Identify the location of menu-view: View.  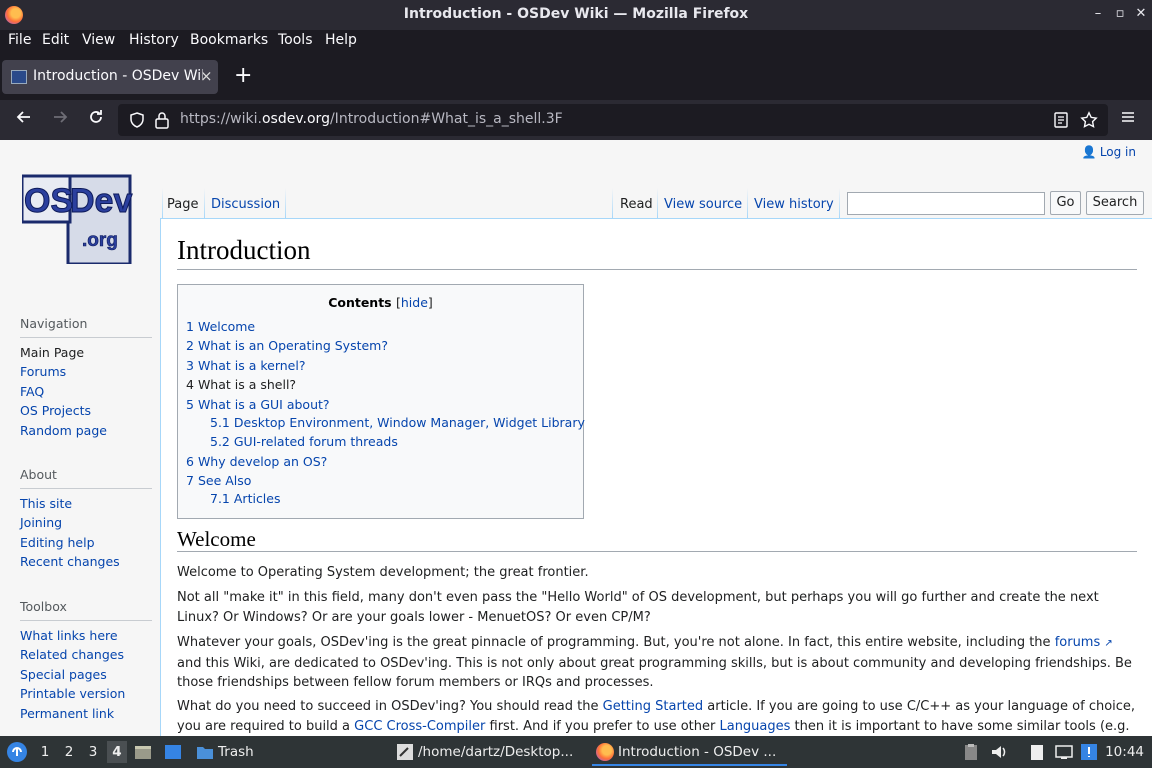
(98, 40).